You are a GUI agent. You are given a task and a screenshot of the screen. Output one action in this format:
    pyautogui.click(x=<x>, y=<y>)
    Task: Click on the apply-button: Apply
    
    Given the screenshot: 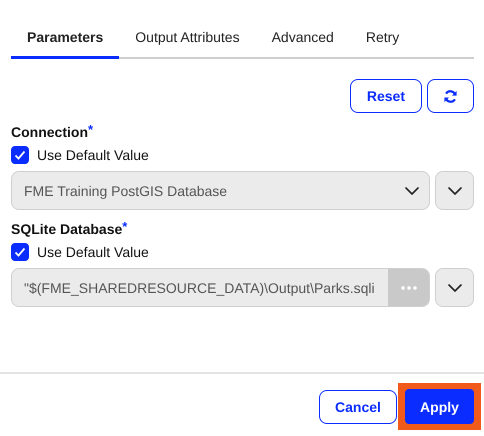 What is the action you would take?
    pyautogui.click(x=439, y=406)
    